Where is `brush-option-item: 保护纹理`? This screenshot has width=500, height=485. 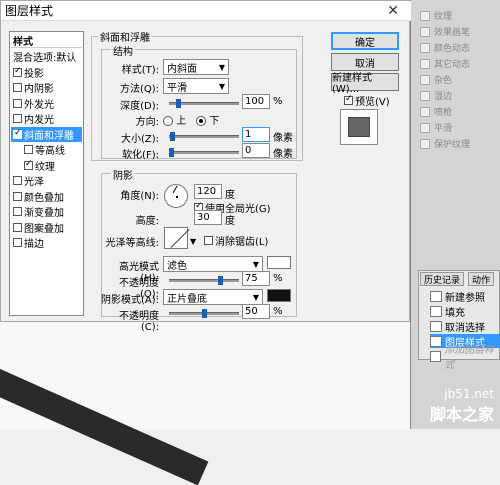
brush-option-item: 保护纹理 is located at coordinates (460, 143).